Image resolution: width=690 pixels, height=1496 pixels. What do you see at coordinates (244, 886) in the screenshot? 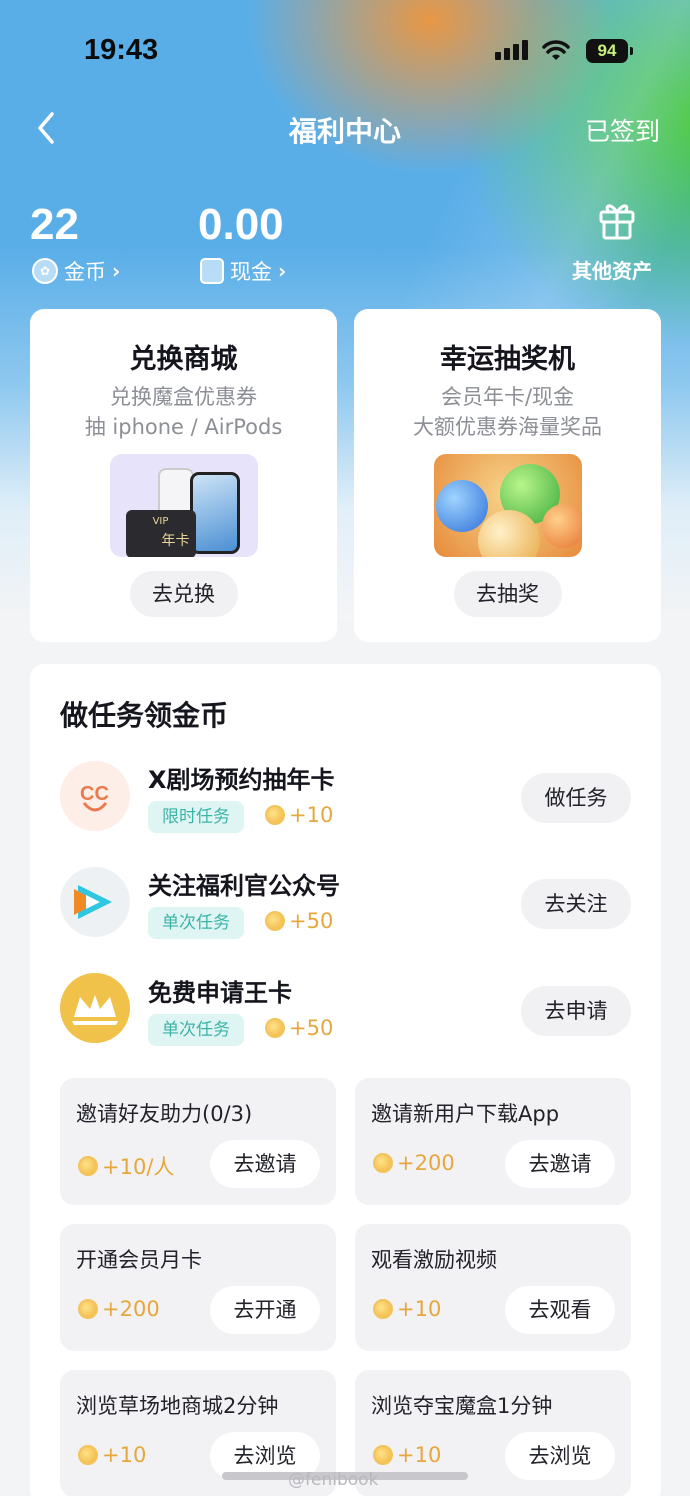
I see `task-name: 关注福利官公众号` at bounding box center [244, 886].